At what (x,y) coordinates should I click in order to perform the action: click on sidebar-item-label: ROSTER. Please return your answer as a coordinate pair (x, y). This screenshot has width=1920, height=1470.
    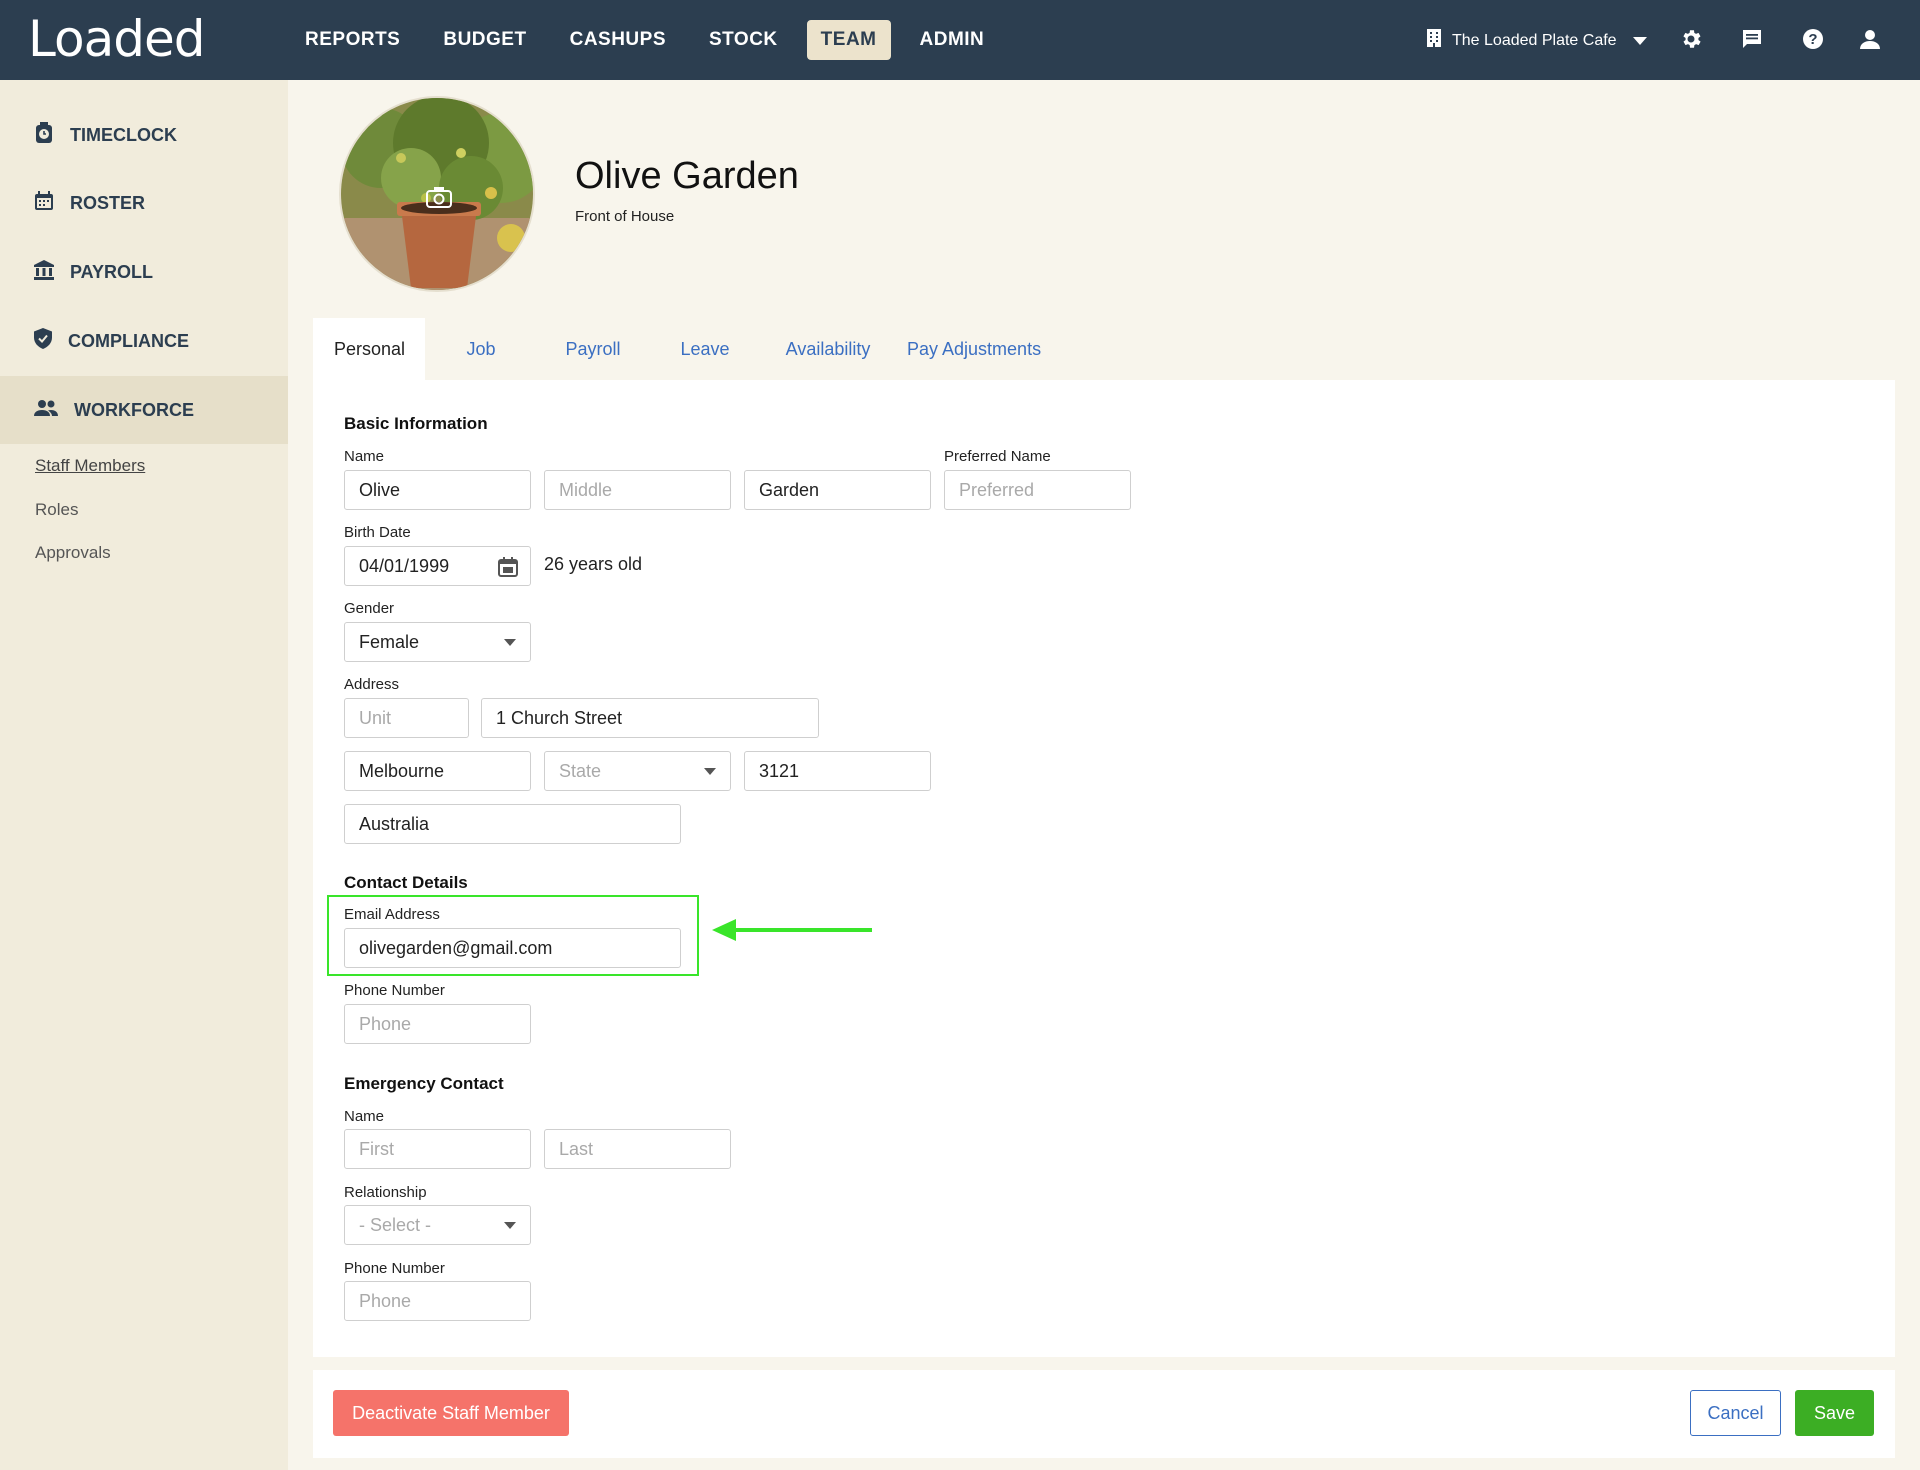
    Looking at the image, I should click on (108, 202).